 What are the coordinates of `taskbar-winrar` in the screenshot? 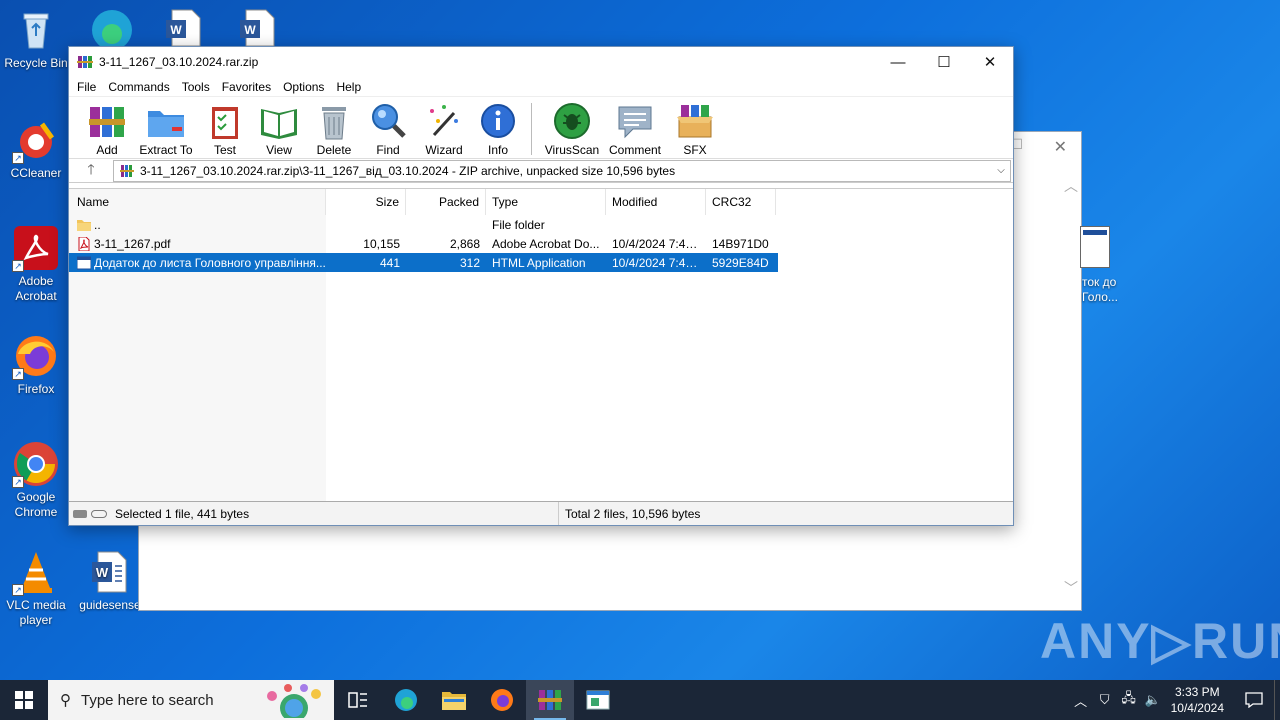 It's located at (550, 700).